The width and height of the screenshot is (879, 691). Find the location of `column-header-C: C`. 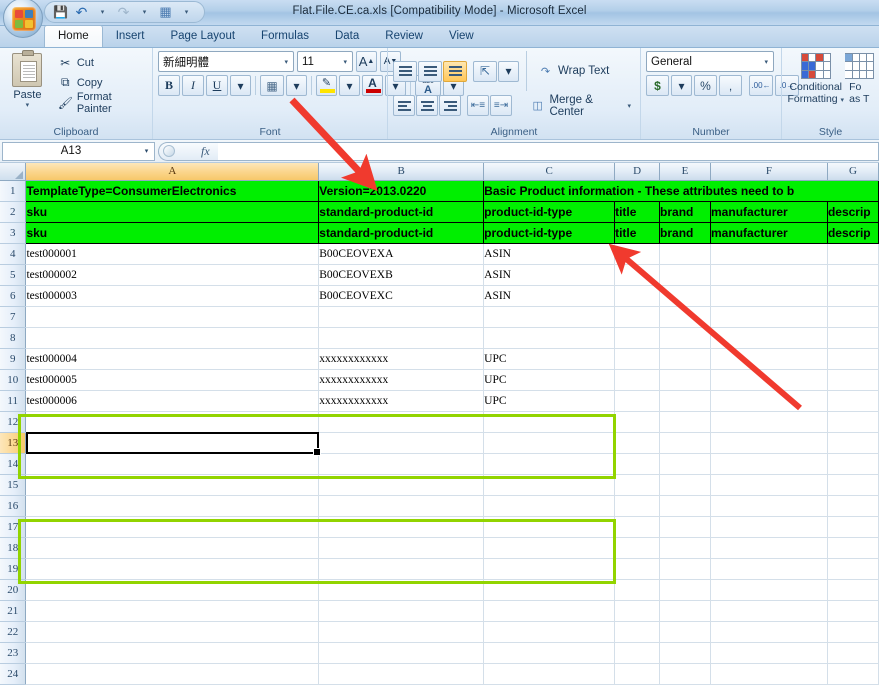

column-header-C: C is located at coordinates (549, 172).